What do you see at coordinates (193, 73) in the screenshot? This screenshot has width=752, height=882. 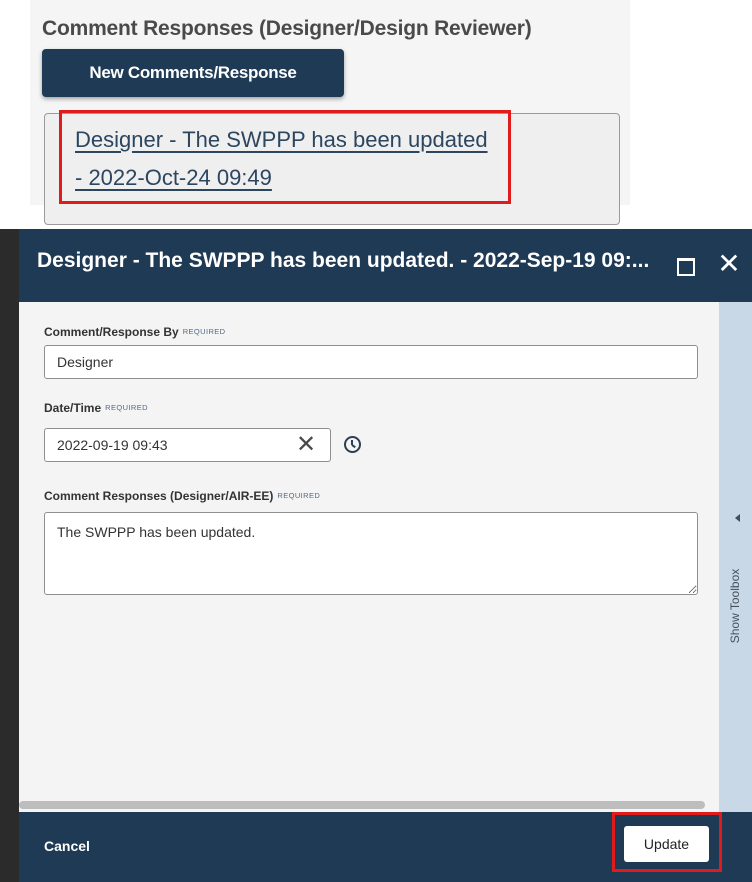 I see `new-comment-response-button: New Comments/Response` at bounding box center [193, 73].